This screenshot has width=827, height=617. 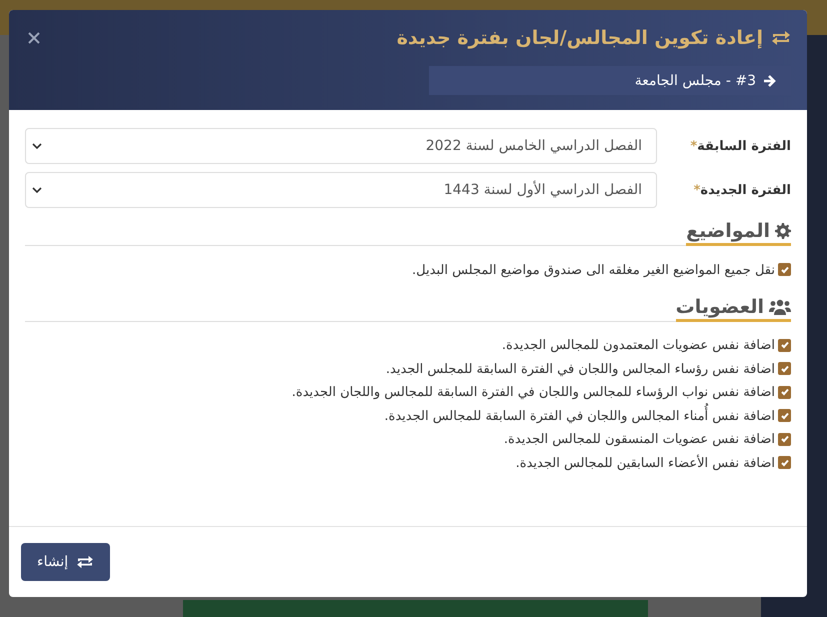 I want to click on period-select: الفصل الدراسي الخامس لسنة 2022, so click(x=341, y=146).